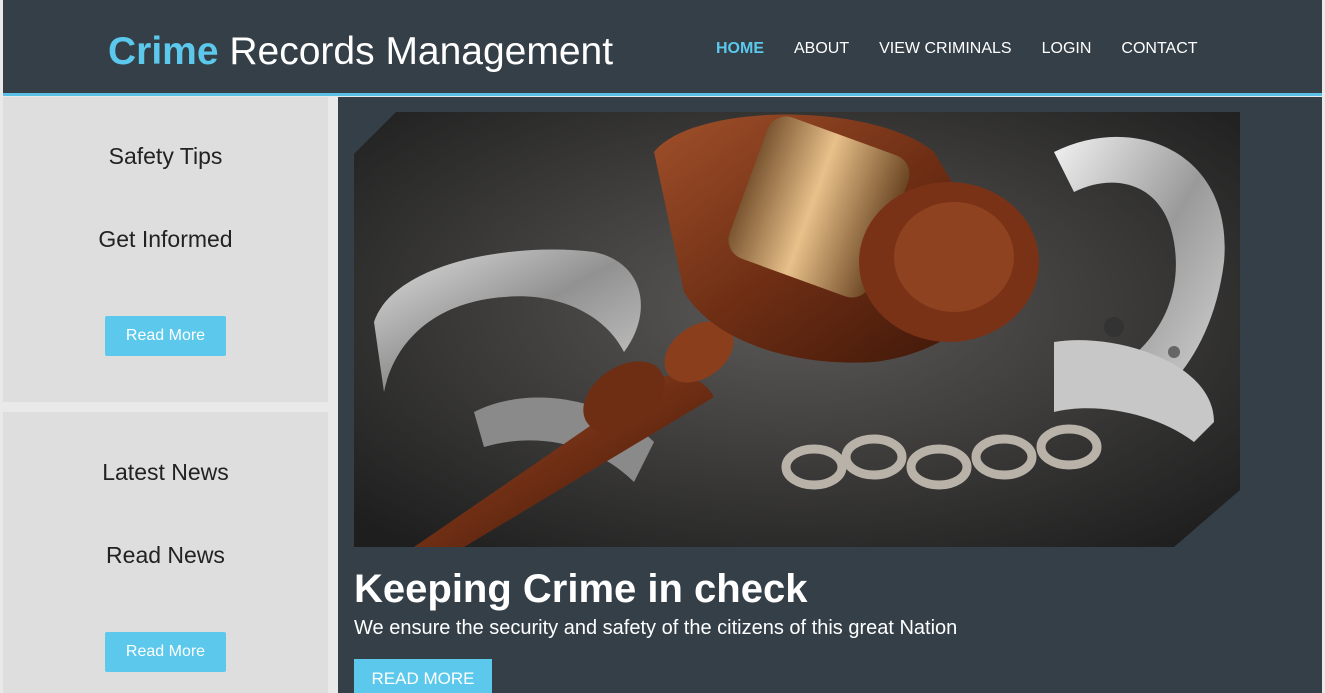 The height and width of the screenshot is (693, 1325). Describe the element at coordinates (423, 676) in the screenshot. I see `hero-read-more-button: READ MORE` at that location.